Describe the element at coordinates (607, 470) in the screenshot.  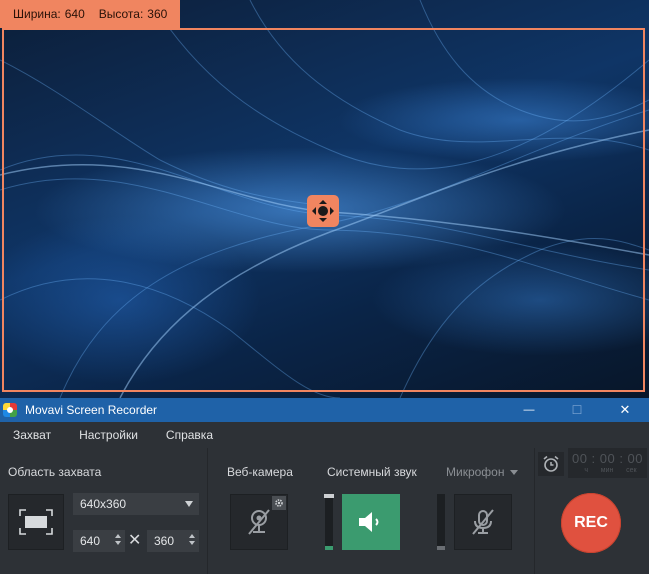
I see `timer-unit-minutes: мин` at that location.